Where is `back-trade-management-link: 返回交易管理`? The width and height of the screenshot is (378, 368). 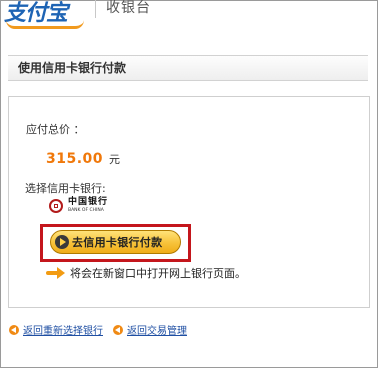
back-trade-management-link: 返回交易管理 is located at coordinates (150, 329).